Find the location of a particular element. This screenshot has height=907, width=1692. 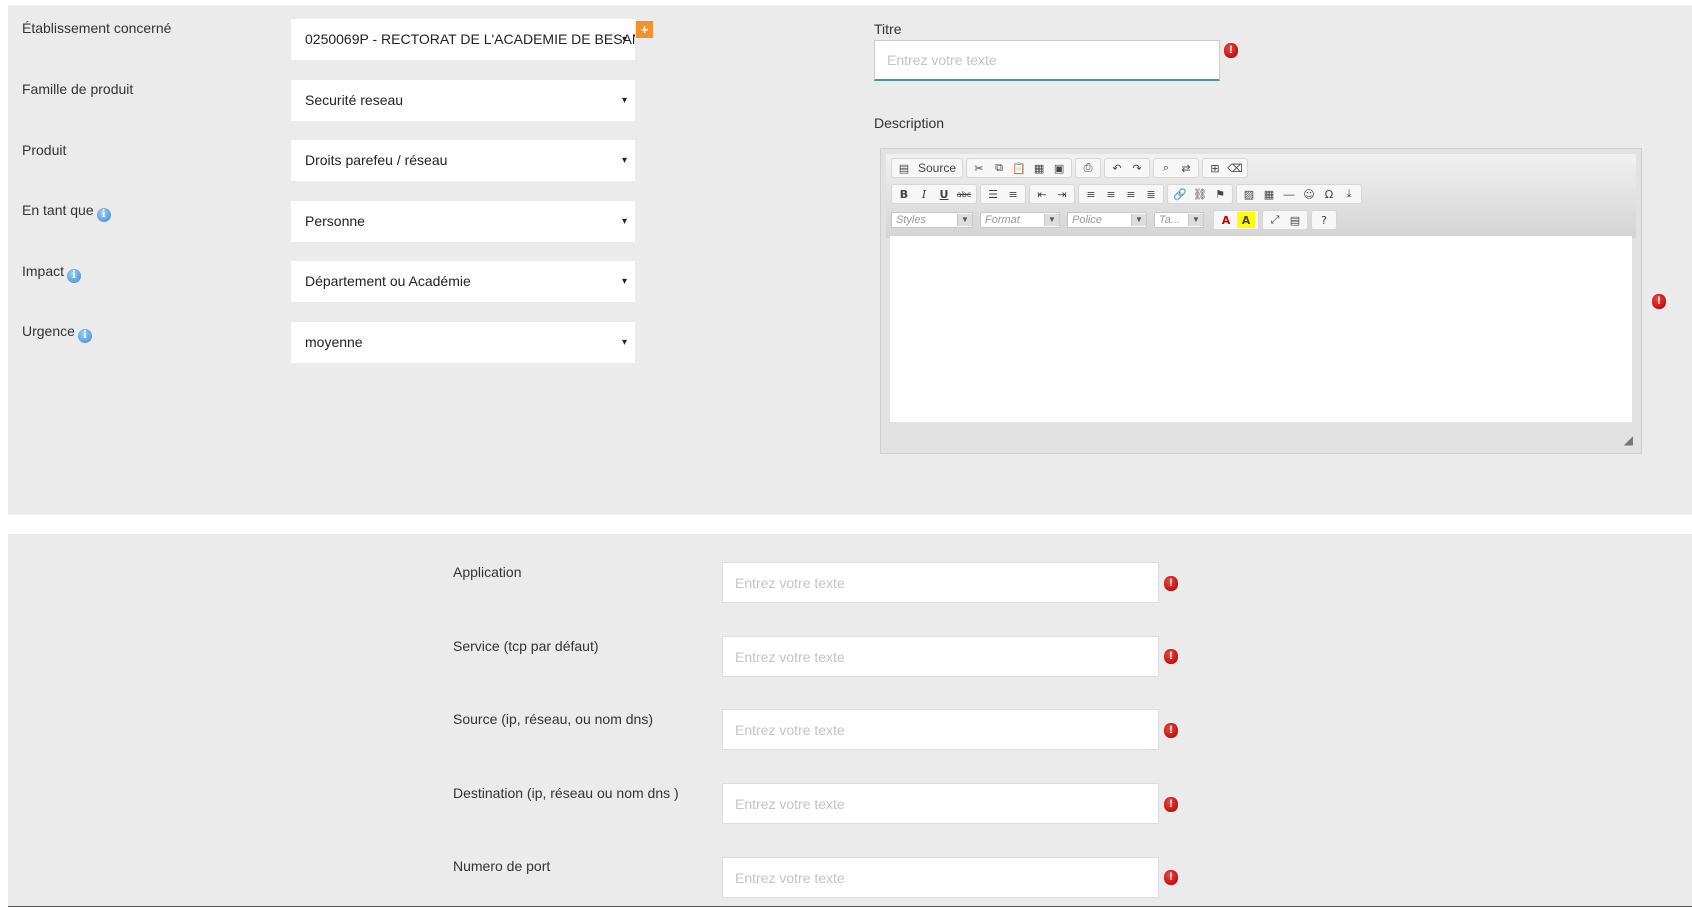

table-icon: ▦ is located at coordinates (1269, 194).